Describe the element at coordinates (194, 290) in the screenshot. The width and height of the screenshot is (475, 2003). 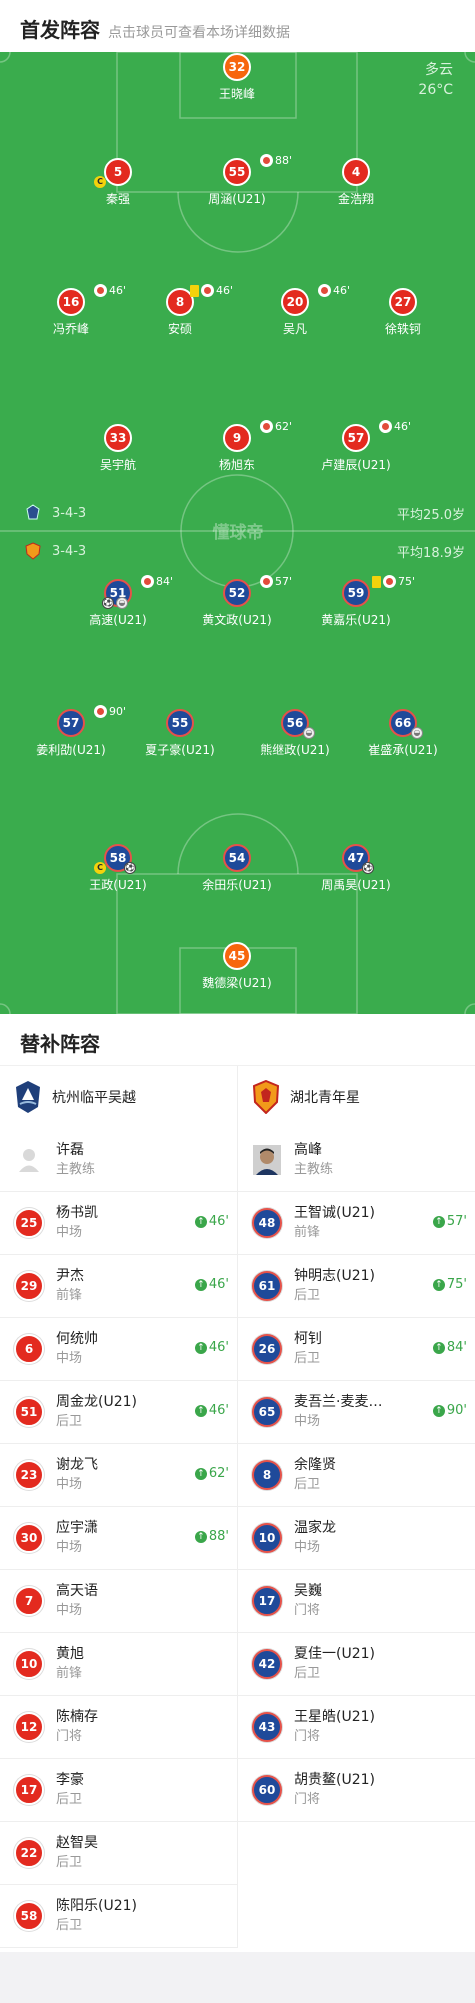
I see `yellow-card-icon` at that location.